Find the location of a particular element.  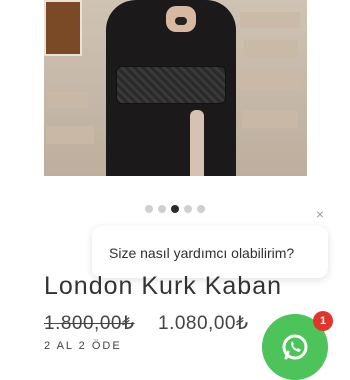

promo-subline: 2 AL 2 ÖDE is located at coordinates (83, 346).